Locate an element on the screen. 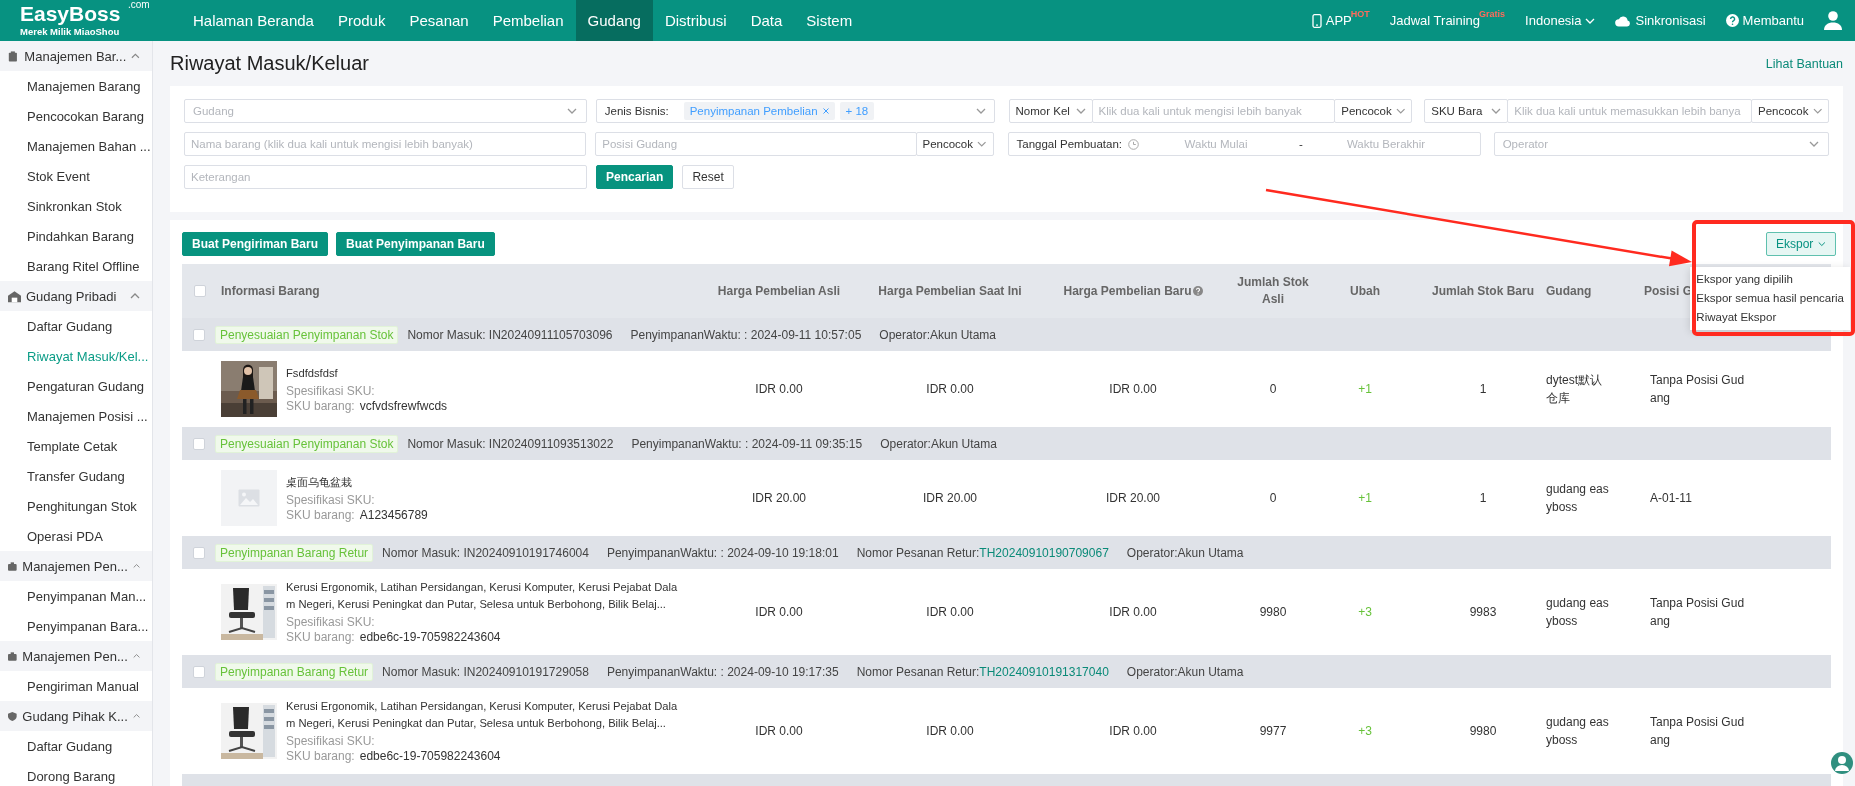  help-link: Lihat Bantuan is located at coordinates (1804, 63).